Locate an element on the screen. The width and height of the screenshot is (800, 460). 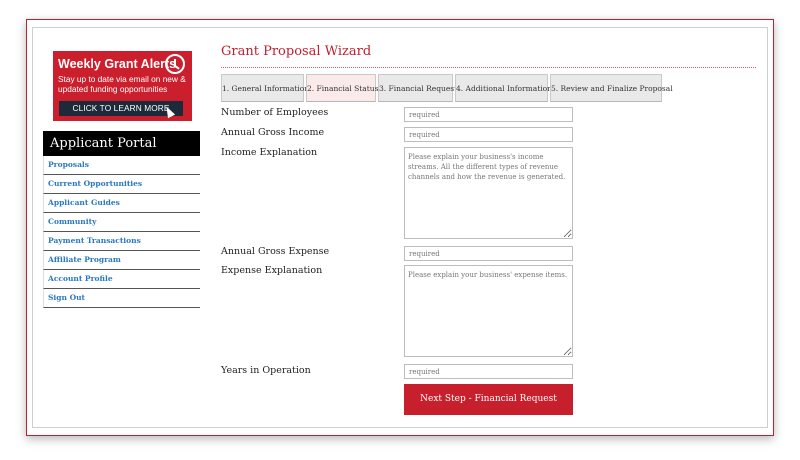
sidebar-item-applicant-guides: Applicant Guides is located at coordinates (121, 203).